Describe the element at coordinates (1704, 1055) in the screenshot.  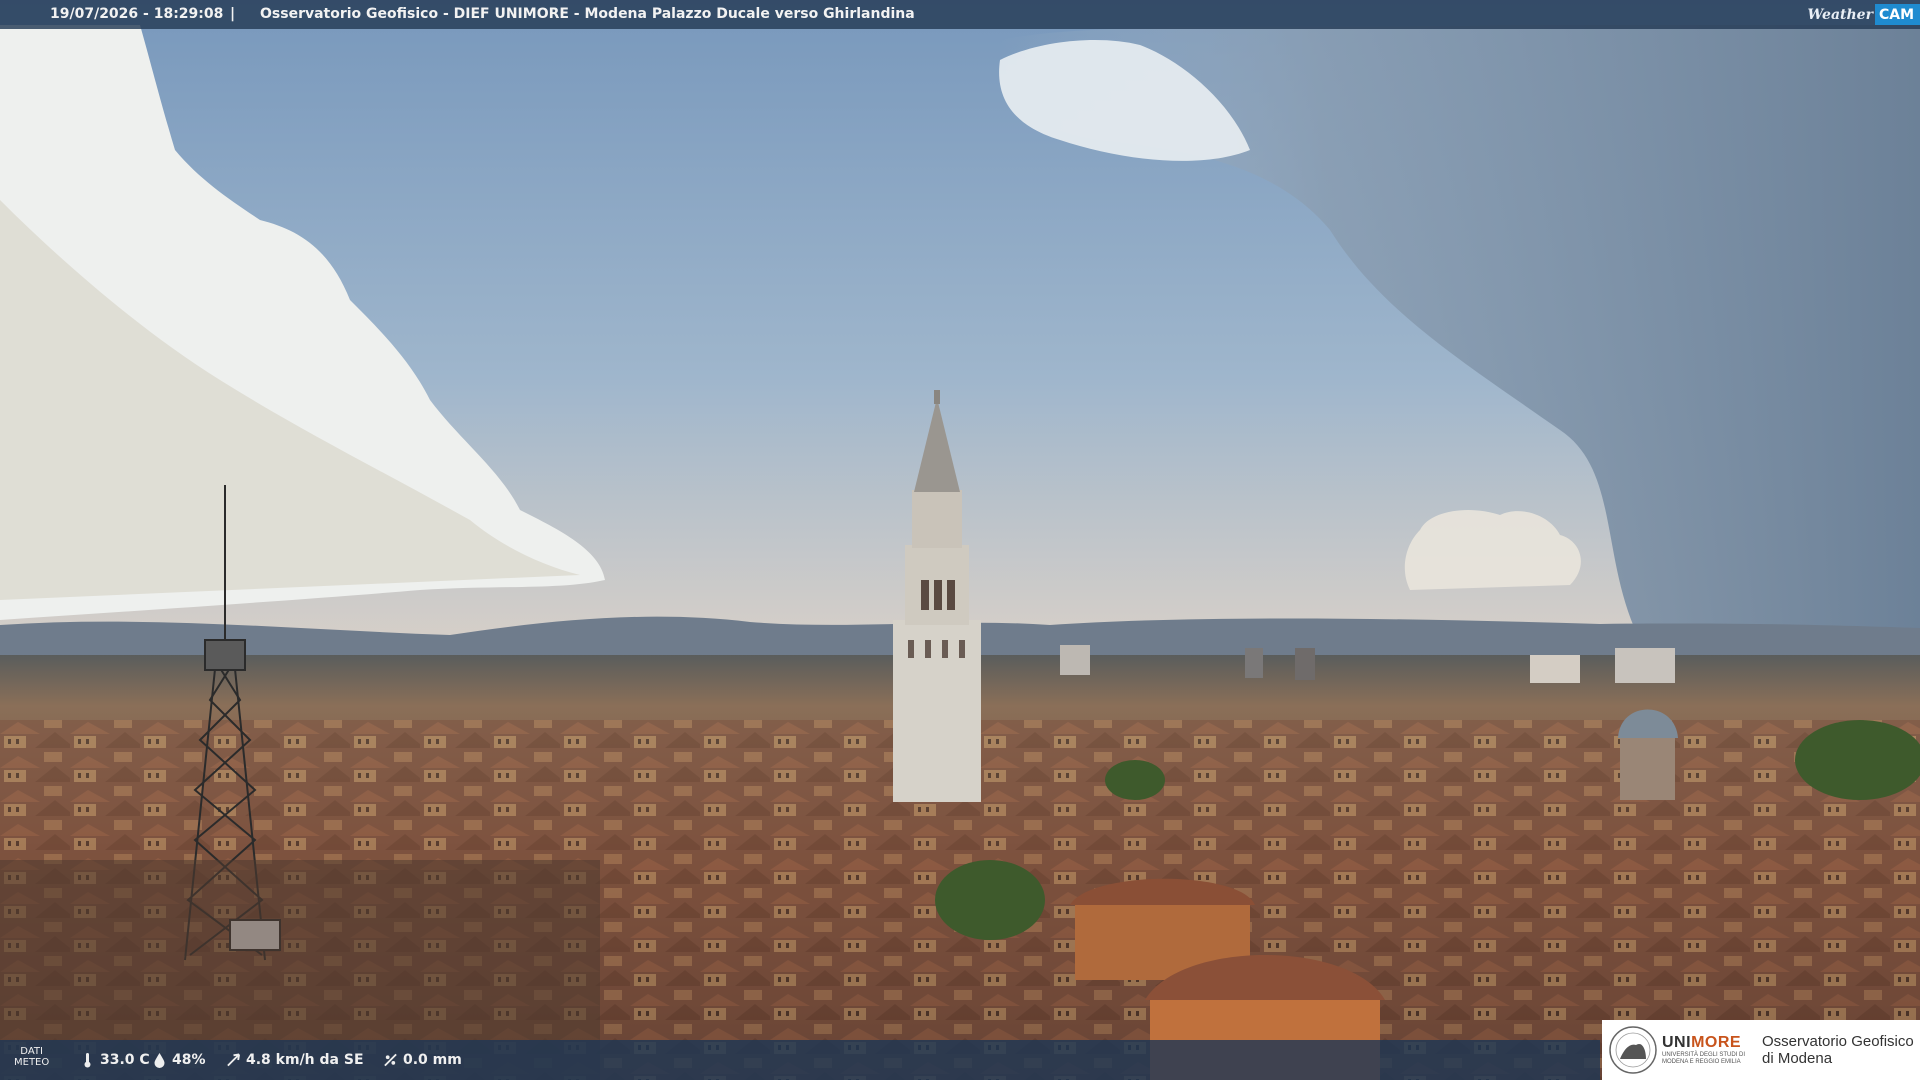
I see `unimore-subtitle-1: UNIVERSITÀ DEGLI STUDI DI` at that location.